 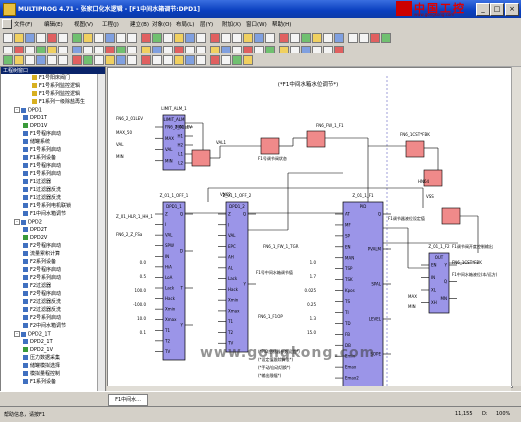 What do you see at coordinates (28, 110) in the screenshot?
I see `tree-item: - DPD1` at bounding box center [28, 110].